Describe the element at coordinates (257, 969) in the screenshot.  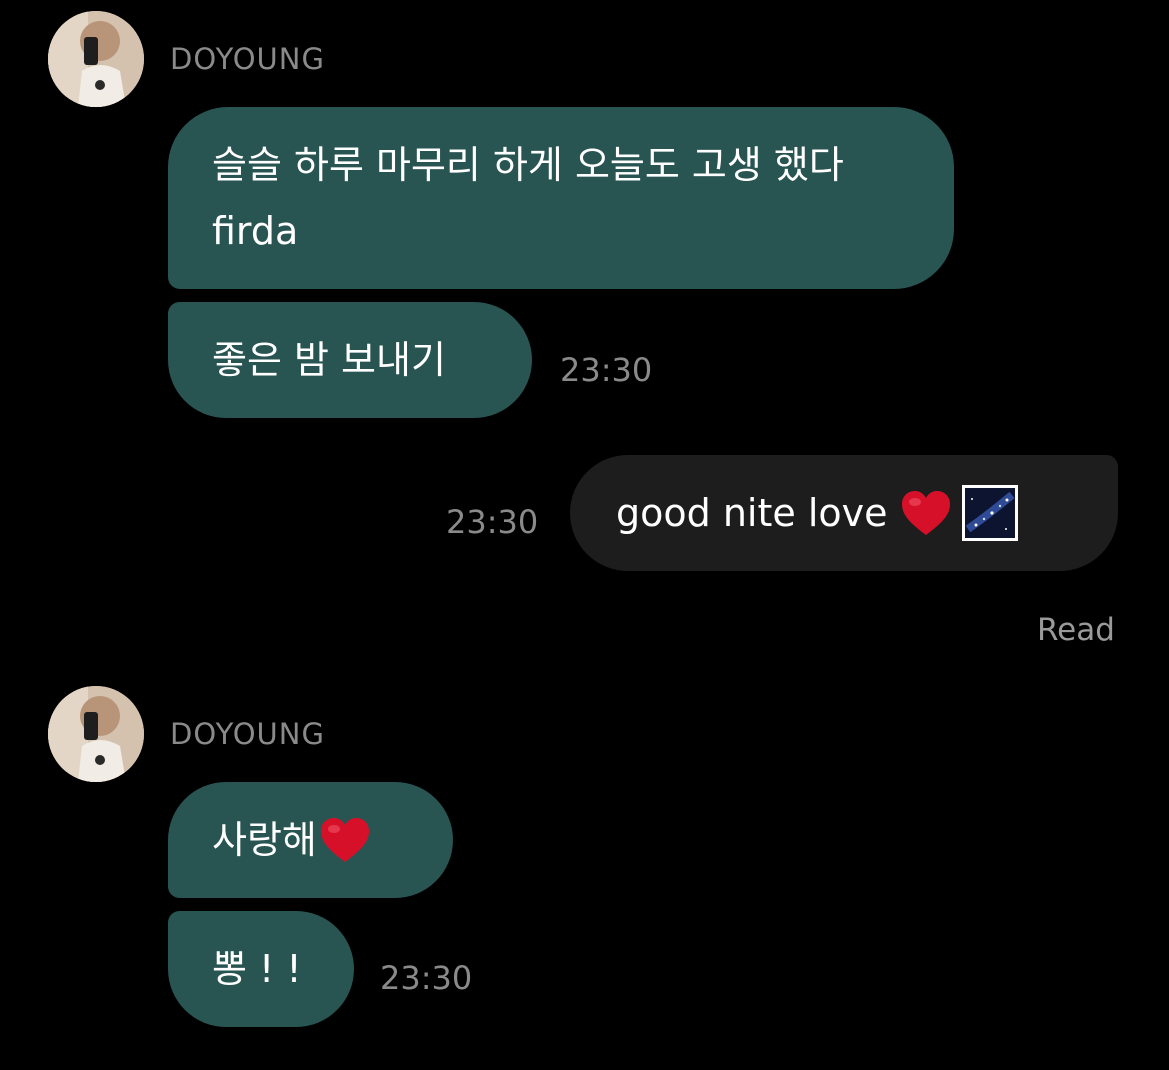
I see `message-text: 뽕 ! !` at that location.